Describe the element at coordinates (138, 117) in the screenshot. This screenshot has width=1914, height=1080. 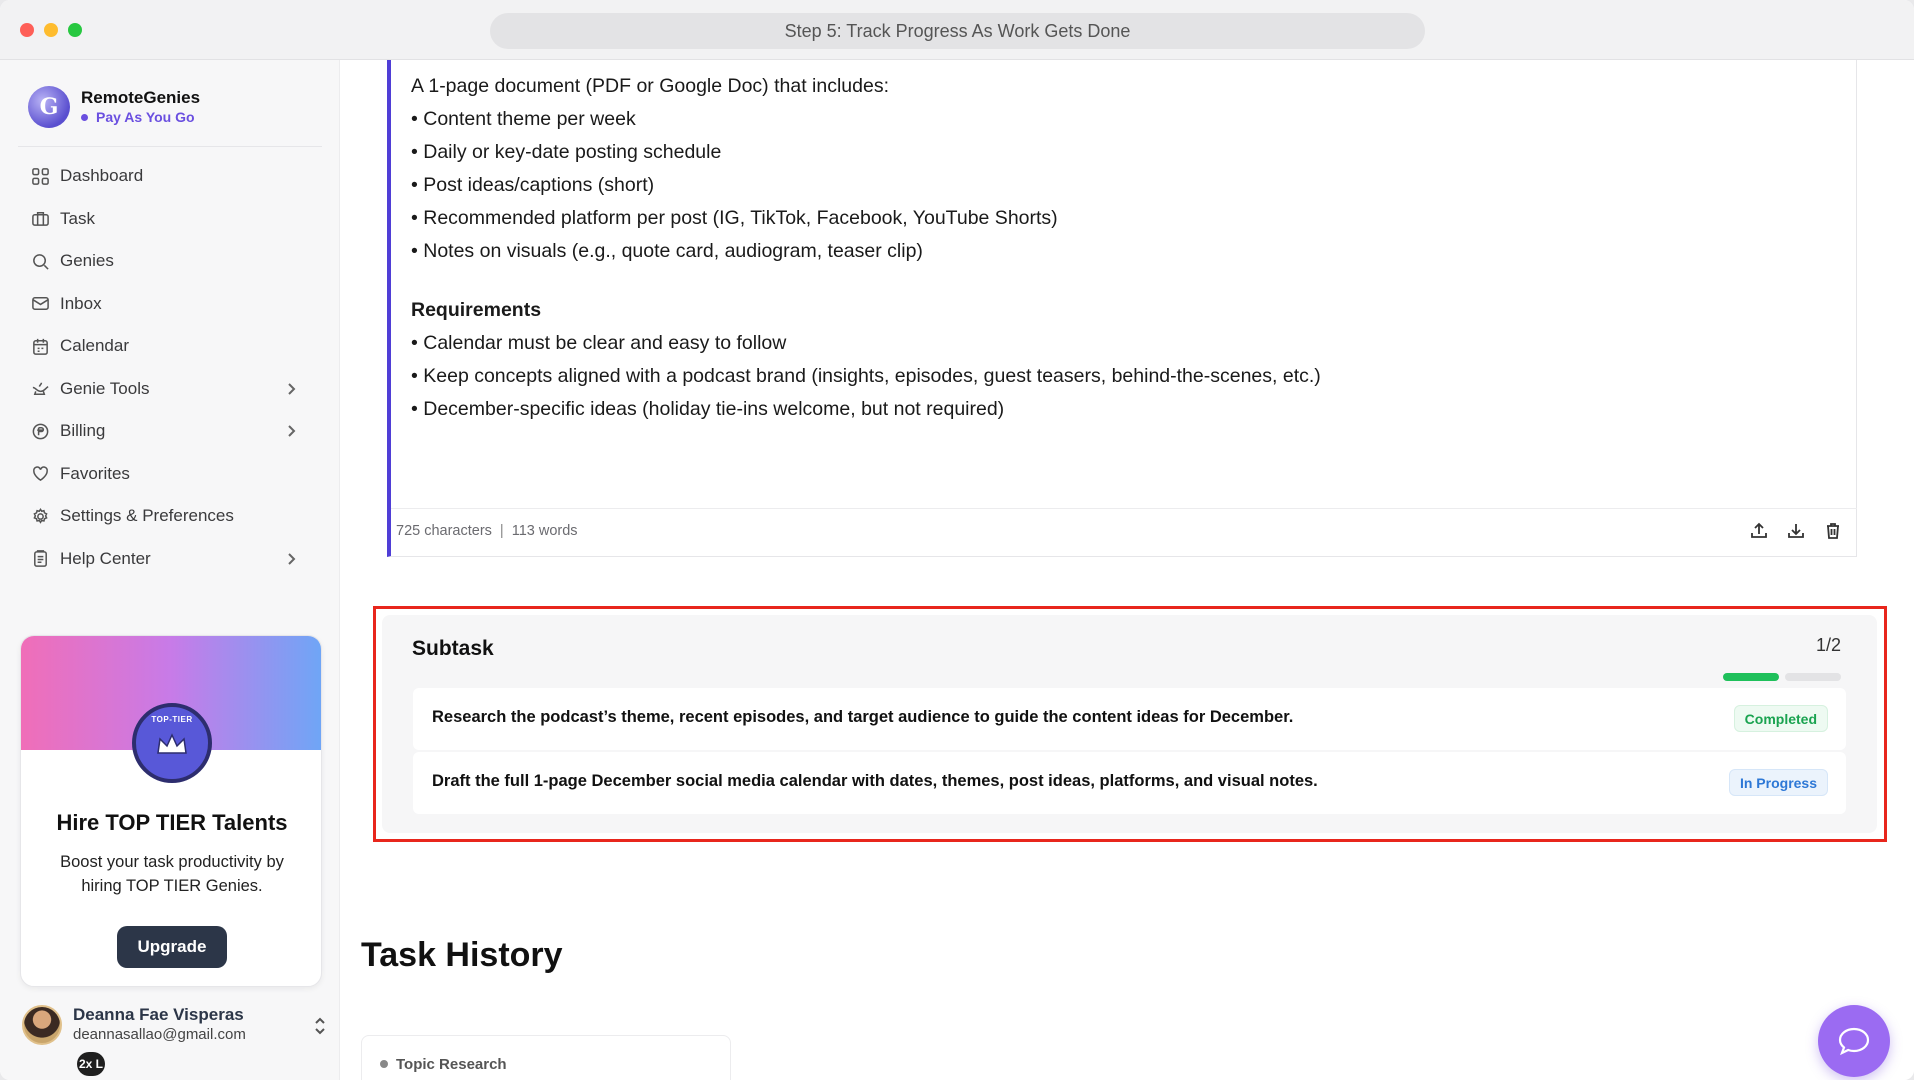
I see `plan-badge: Pay As You Go` at that location.